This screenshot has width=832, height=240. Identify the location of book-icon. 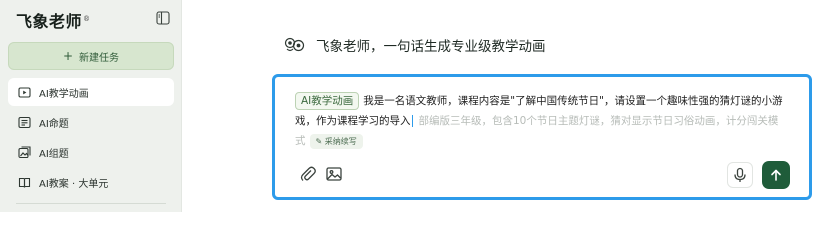
(24, 182).